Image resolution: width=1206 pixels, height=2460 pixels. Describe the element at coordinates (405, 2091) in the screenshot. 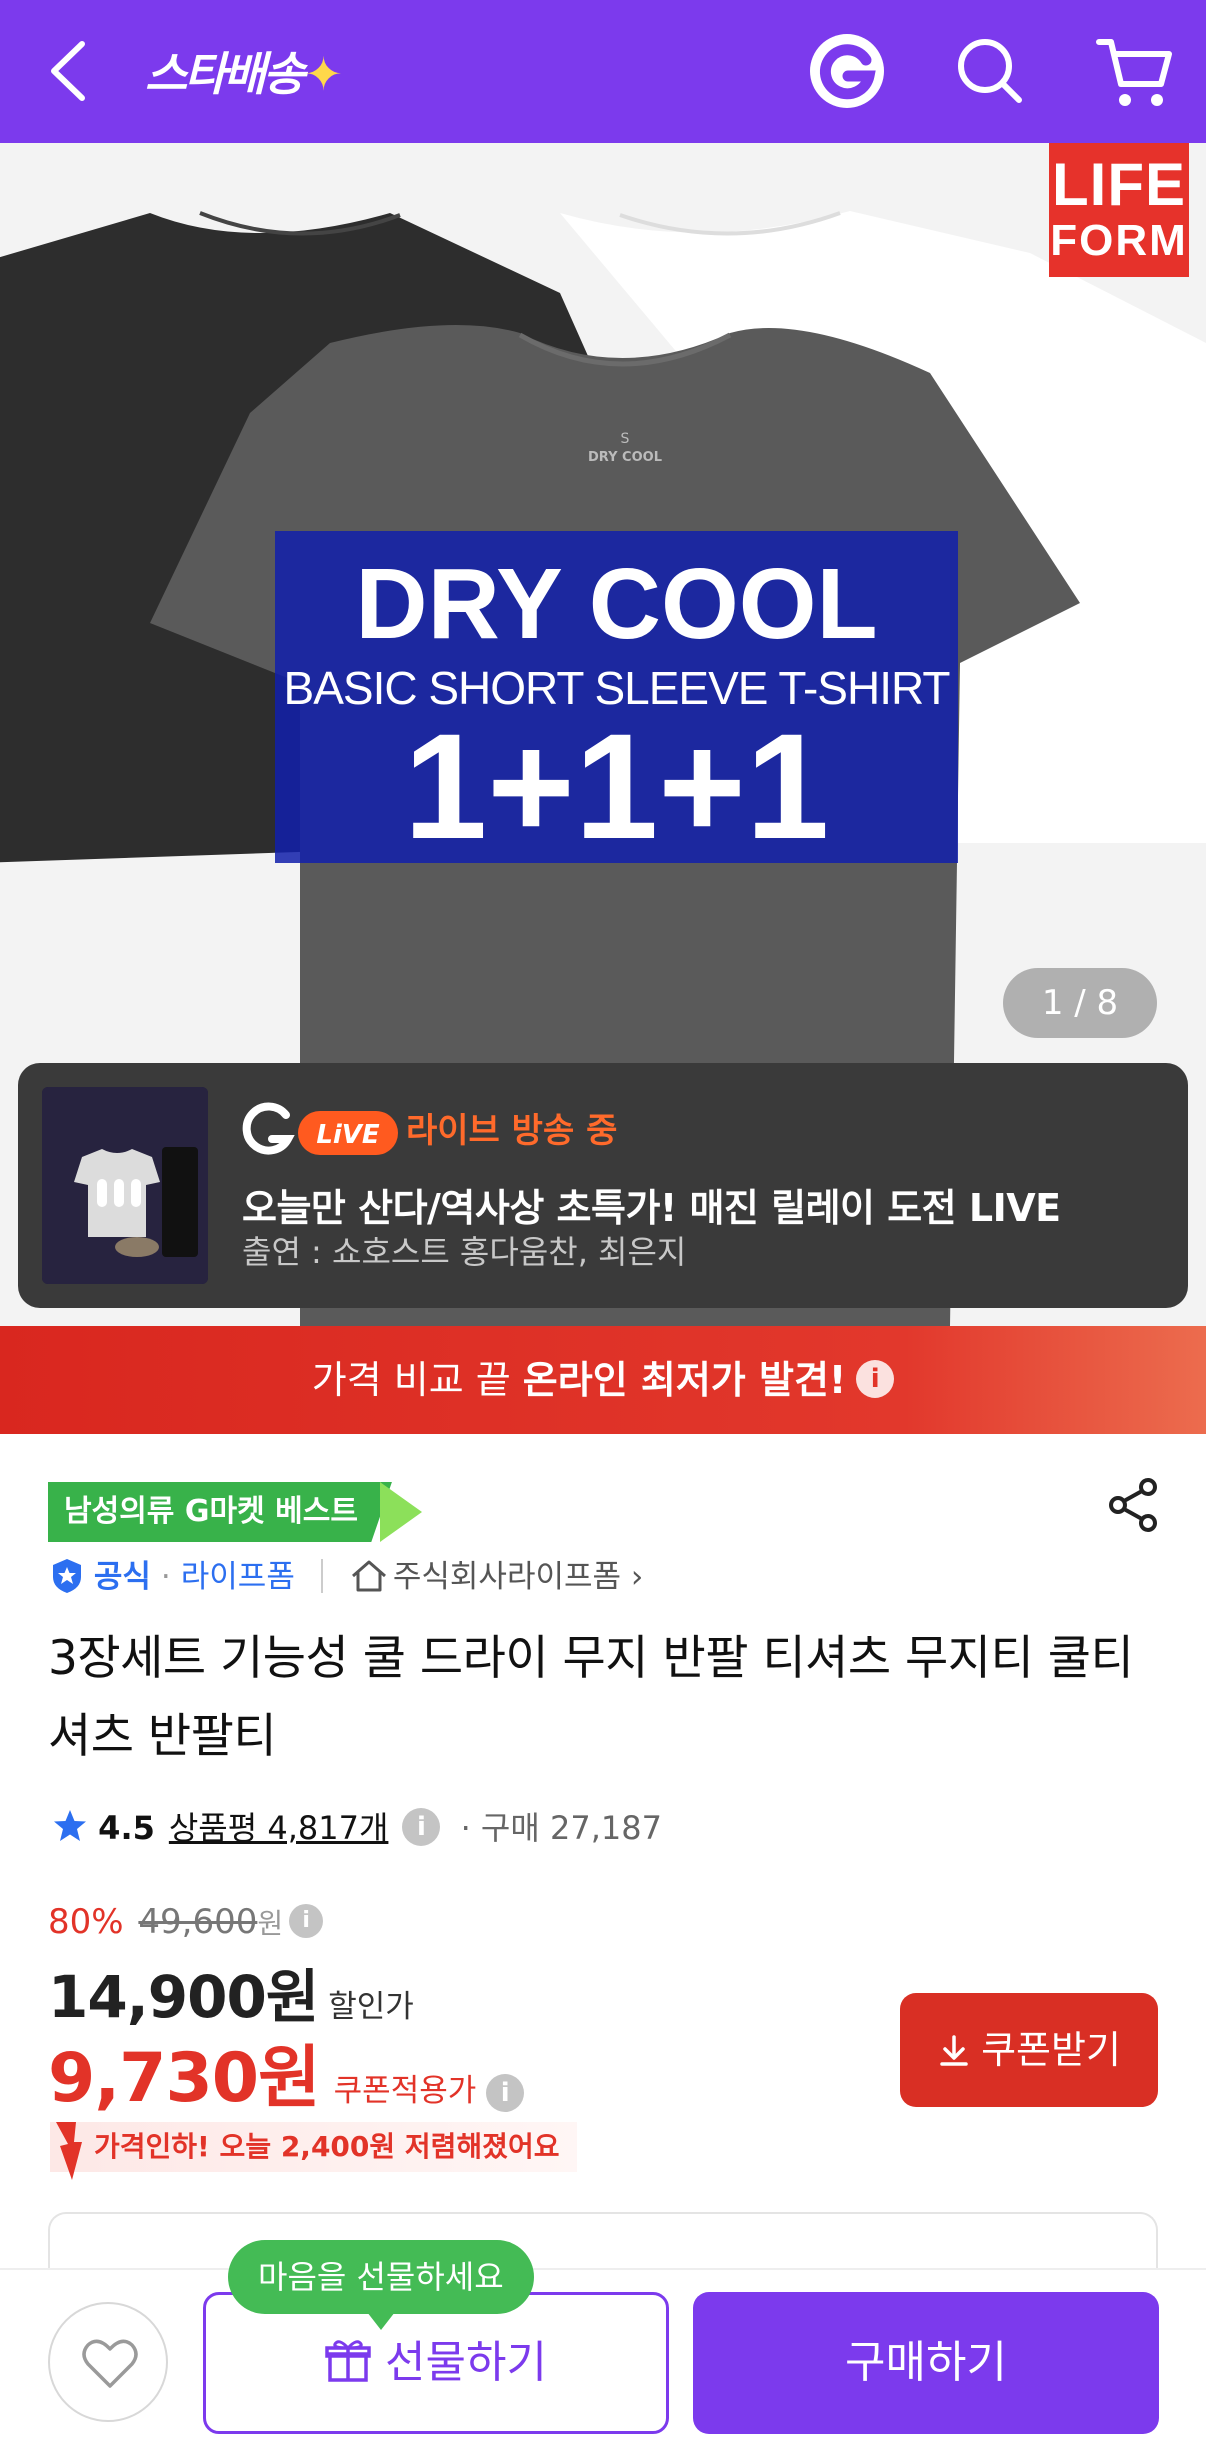

I see `coupon-price-label: 쿠폰적용가` at that location.